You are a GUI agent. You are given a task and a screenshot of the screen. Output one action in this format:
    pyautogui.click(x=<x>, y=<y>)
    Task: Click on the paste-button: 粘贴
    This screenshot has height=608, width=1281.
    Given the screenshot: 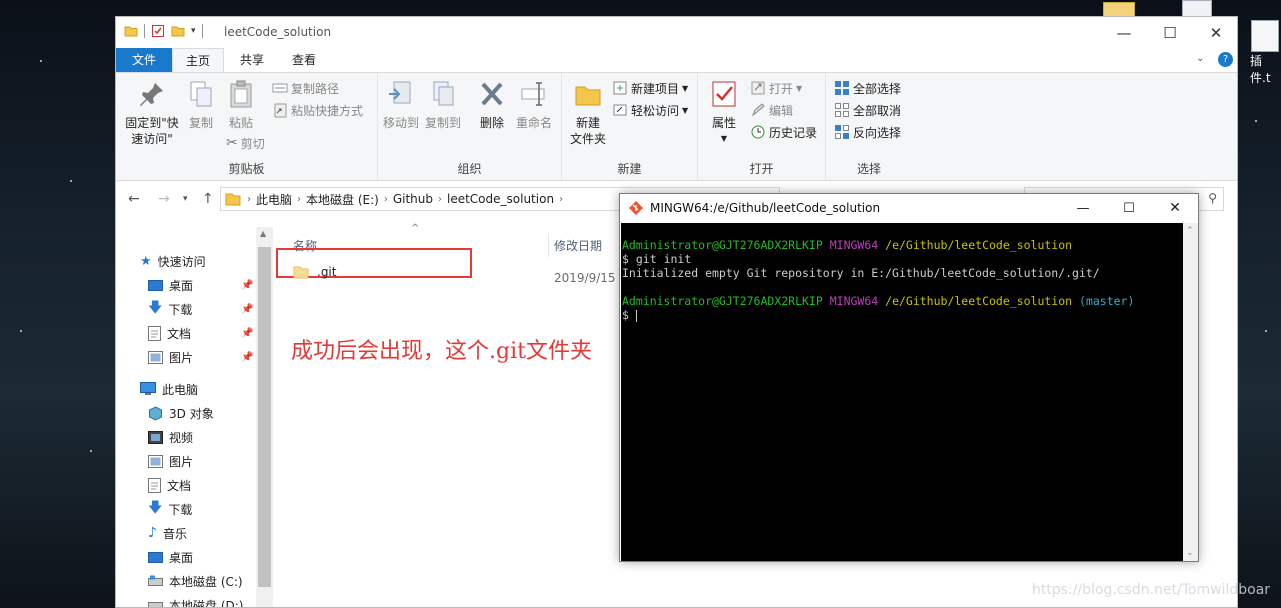 What is the action you would take?
    pyautogui.click(x=241, y=105)
    